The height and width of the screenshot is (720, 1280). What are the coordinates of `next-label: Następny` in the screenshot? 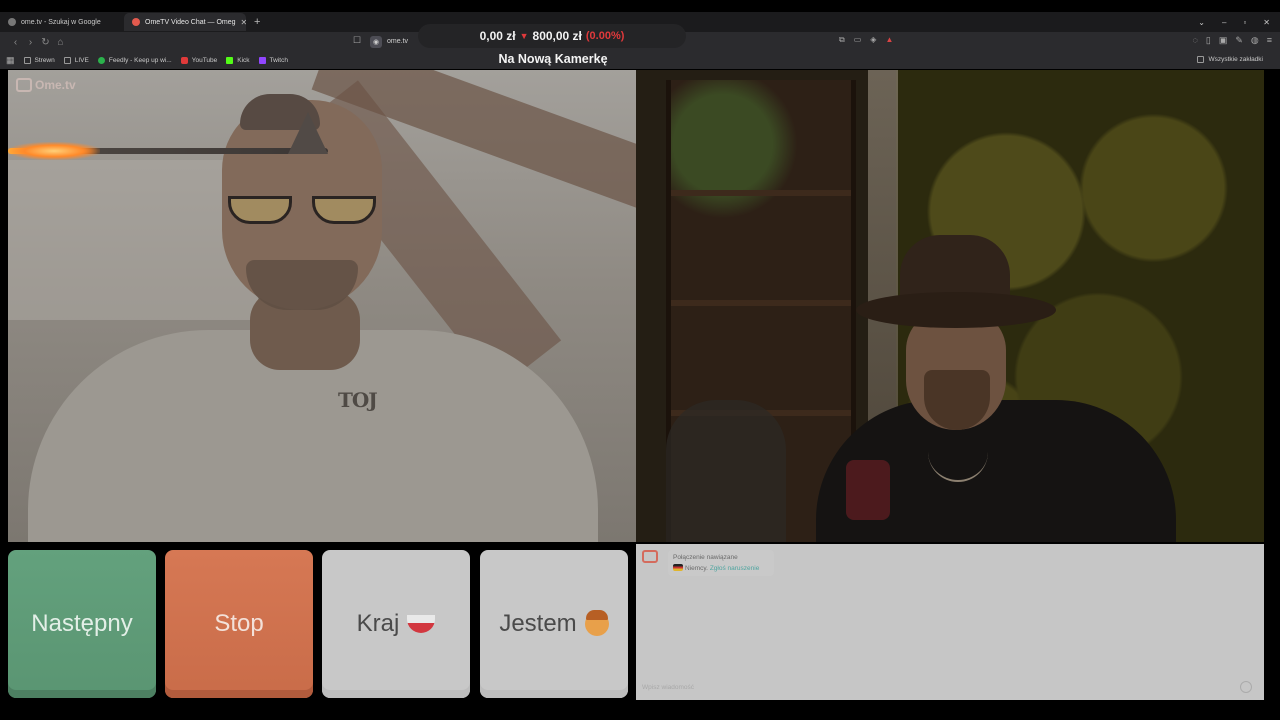 It's located at (82, 623).